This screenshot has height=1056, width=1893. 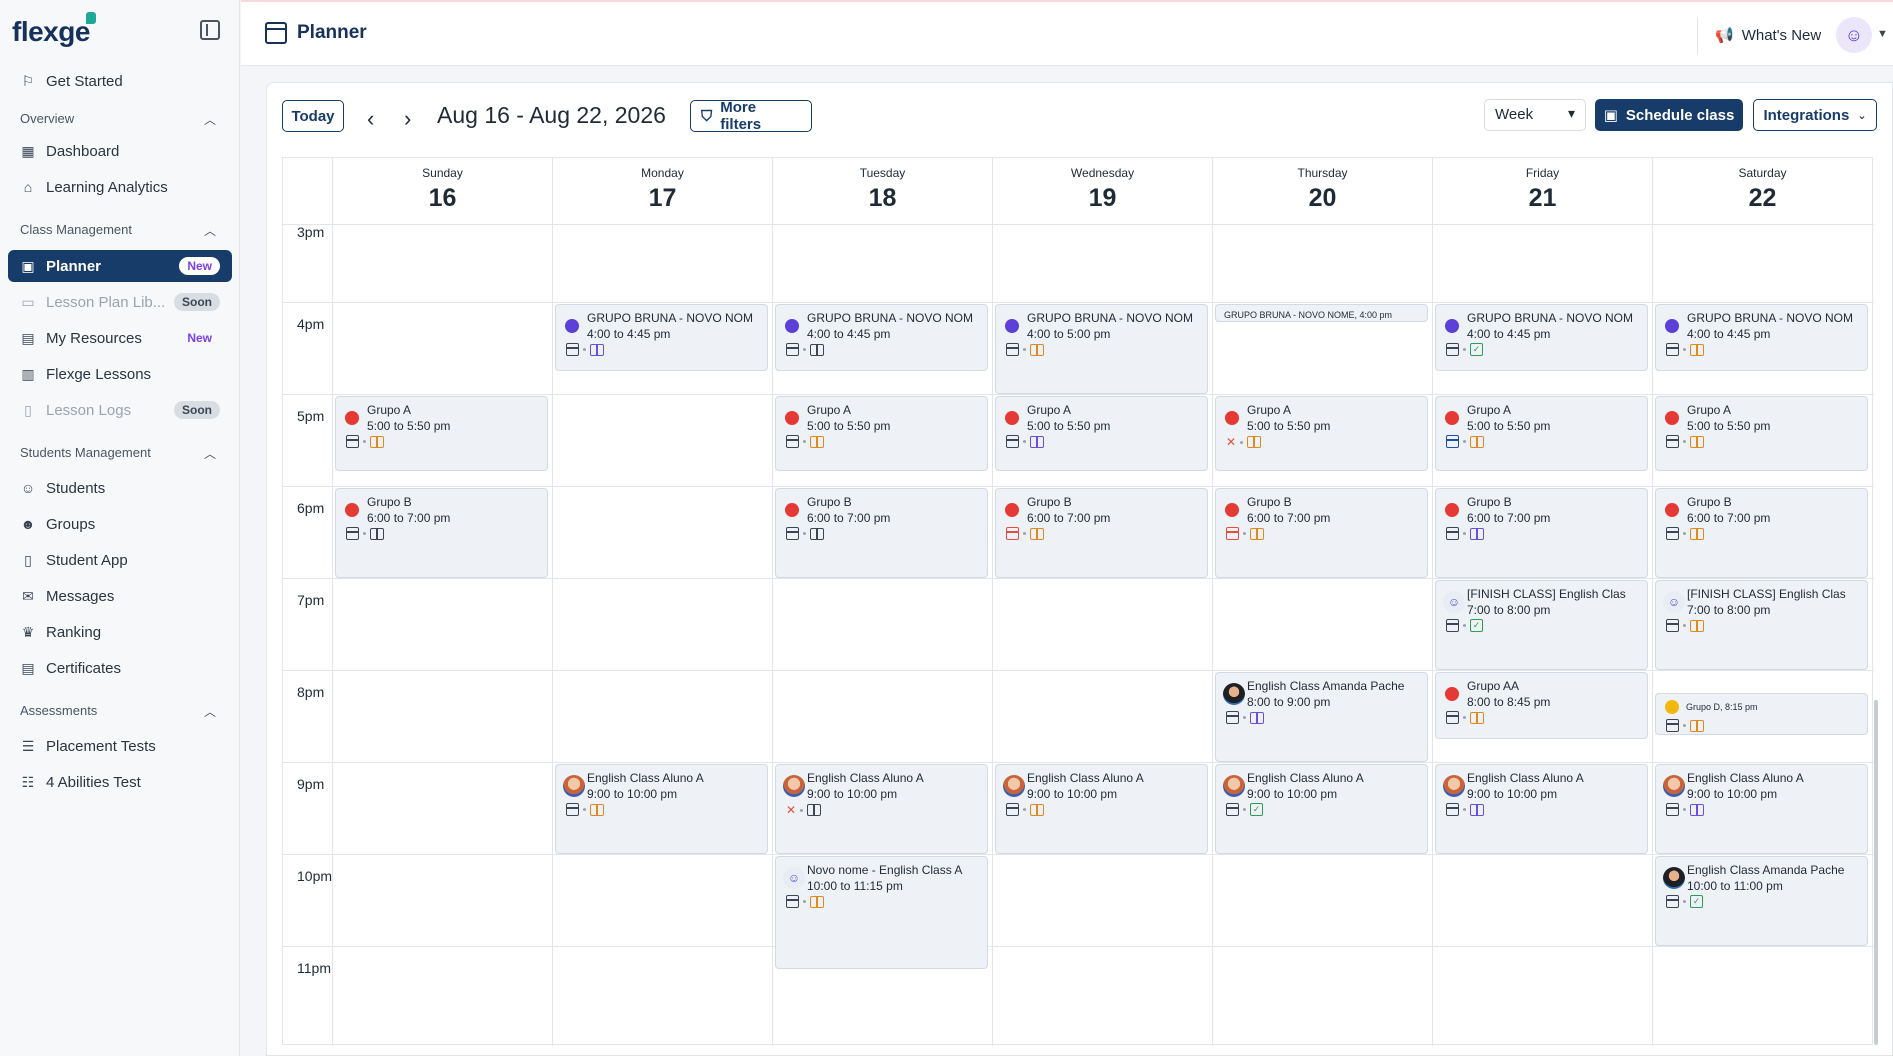 What do you see at coordinates (751, 116) in the screenshot?
I see `more-filters-button: ⛉ More filters` at bounding box center [751, 116].